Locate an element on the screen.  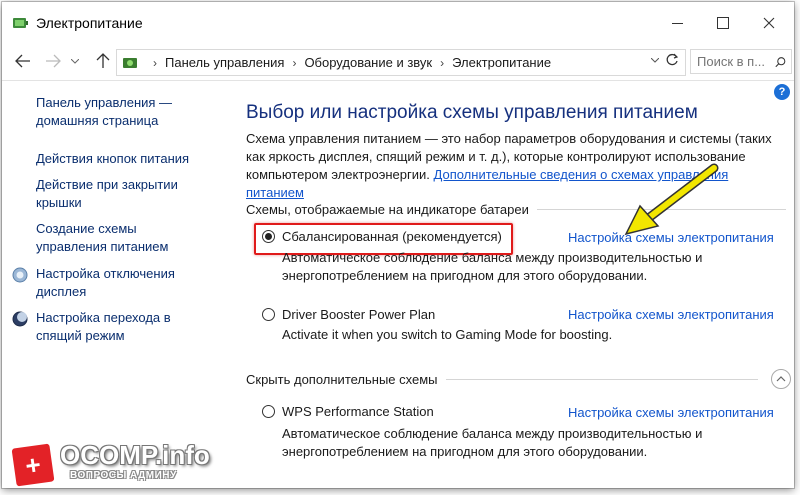
minimize-button is located at coordinates (677, 23).